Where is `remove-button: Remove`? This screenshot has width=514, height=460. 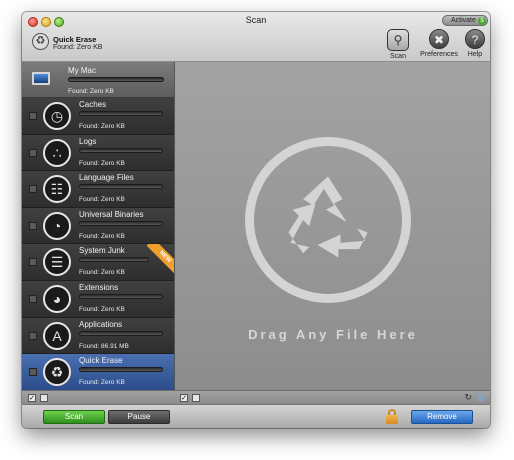 remove-button: Remove is located at coordinates (442, 417).